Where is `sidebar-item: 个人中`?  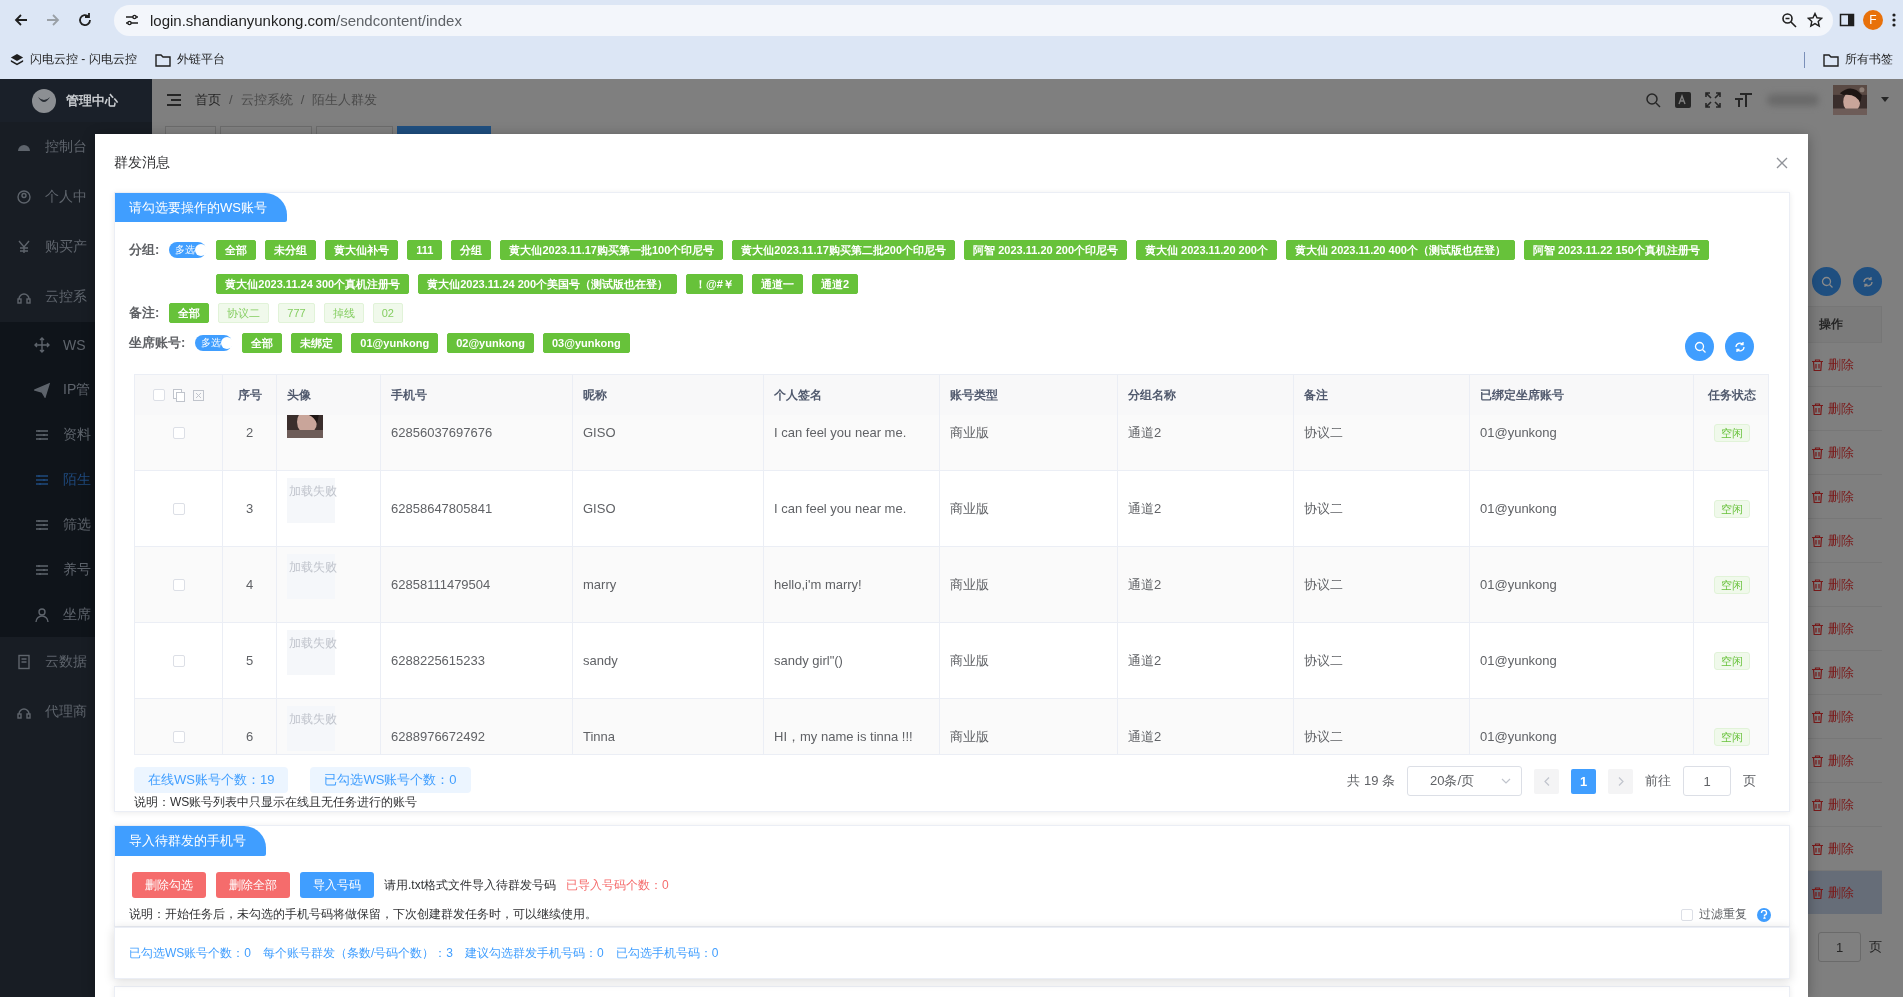
sidebar-item: 个人中 is located at coordinates (47, 197).